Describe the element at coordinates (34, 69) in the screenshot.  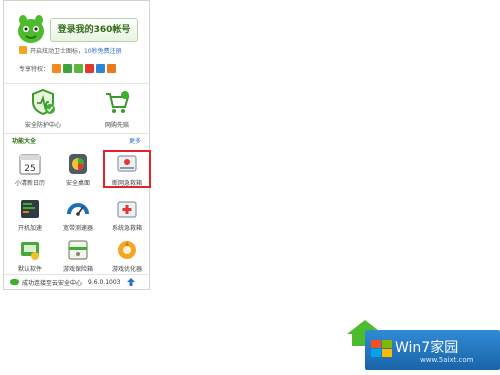
I see `privilege-label: 专享特权：` at that location.